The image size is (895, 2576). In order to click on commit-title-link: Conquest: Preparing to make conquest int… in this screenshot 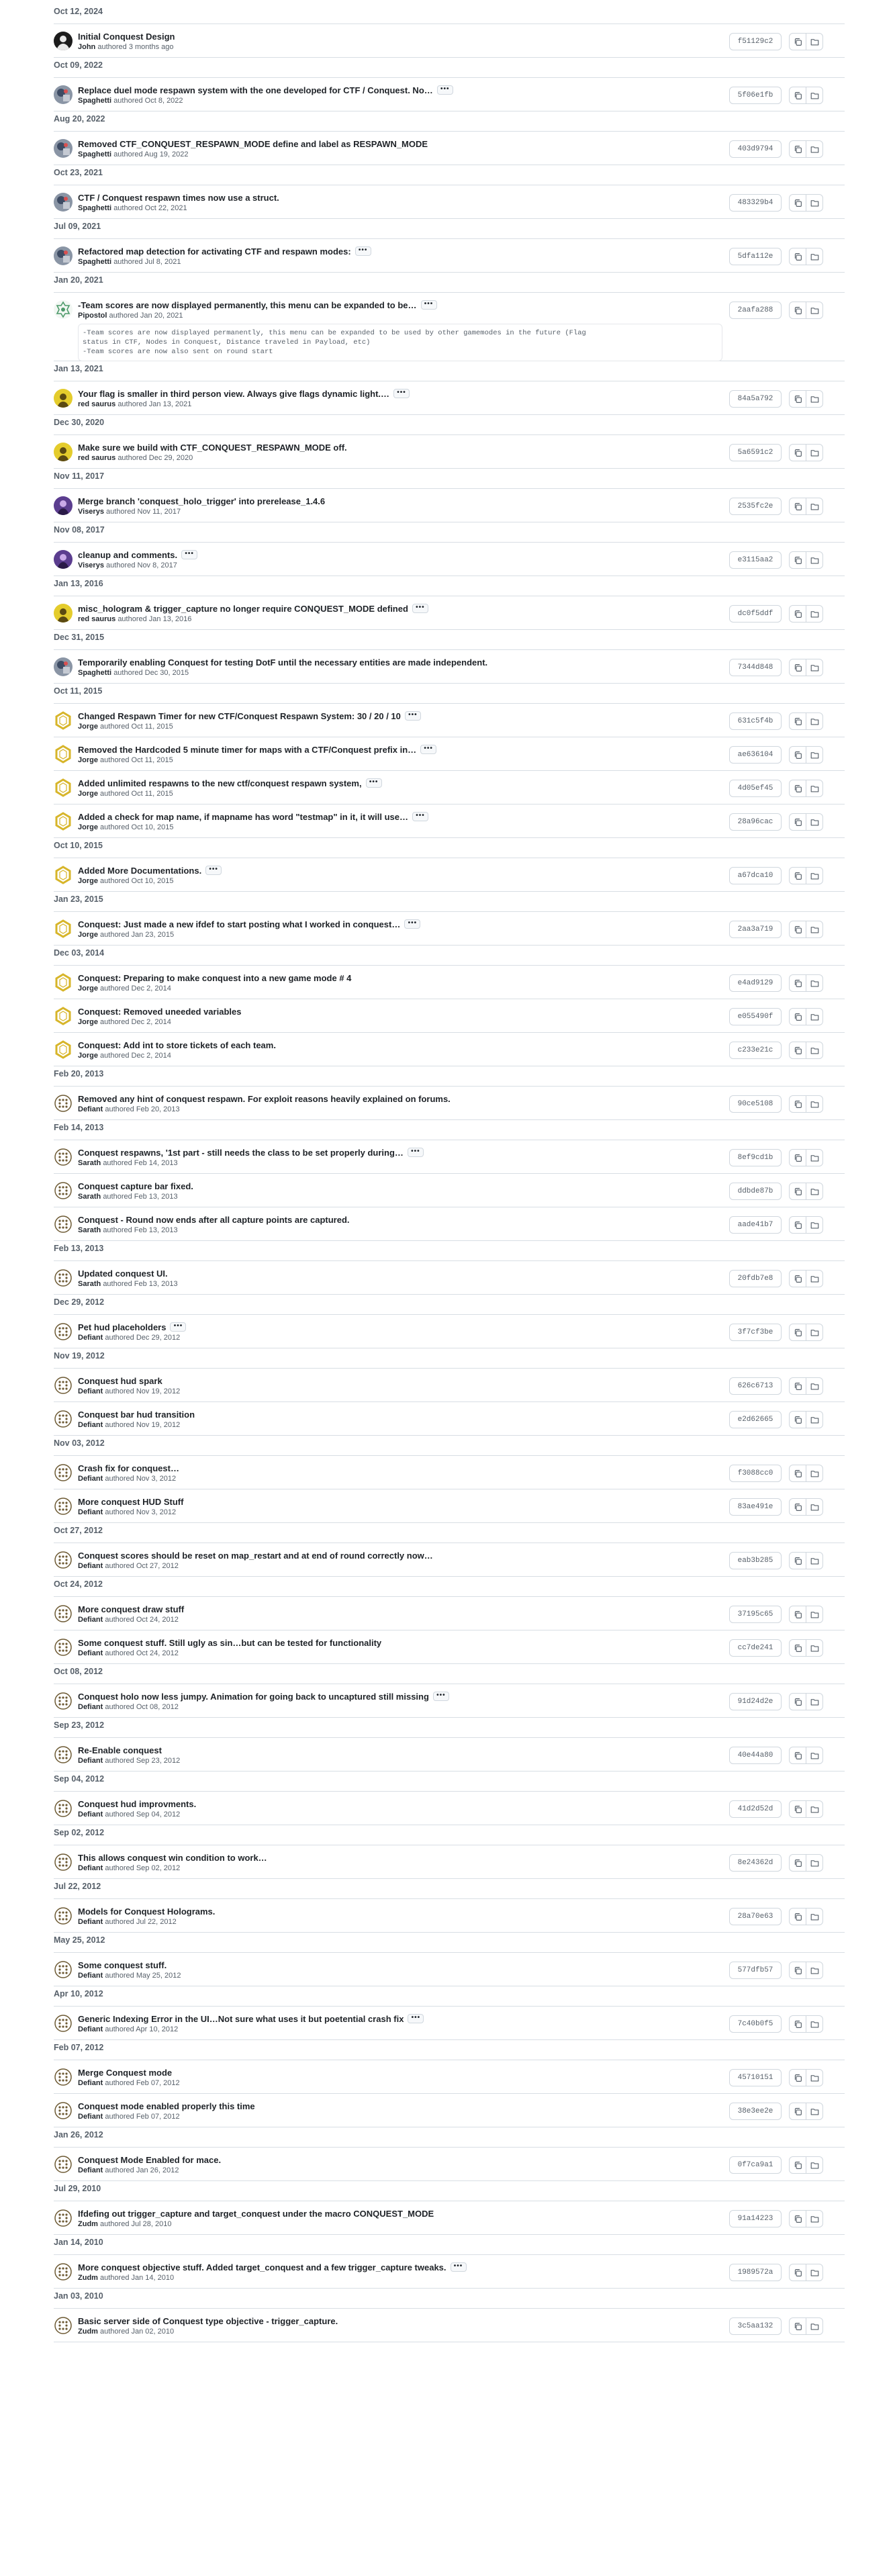, I will do `click(215, 978)`.